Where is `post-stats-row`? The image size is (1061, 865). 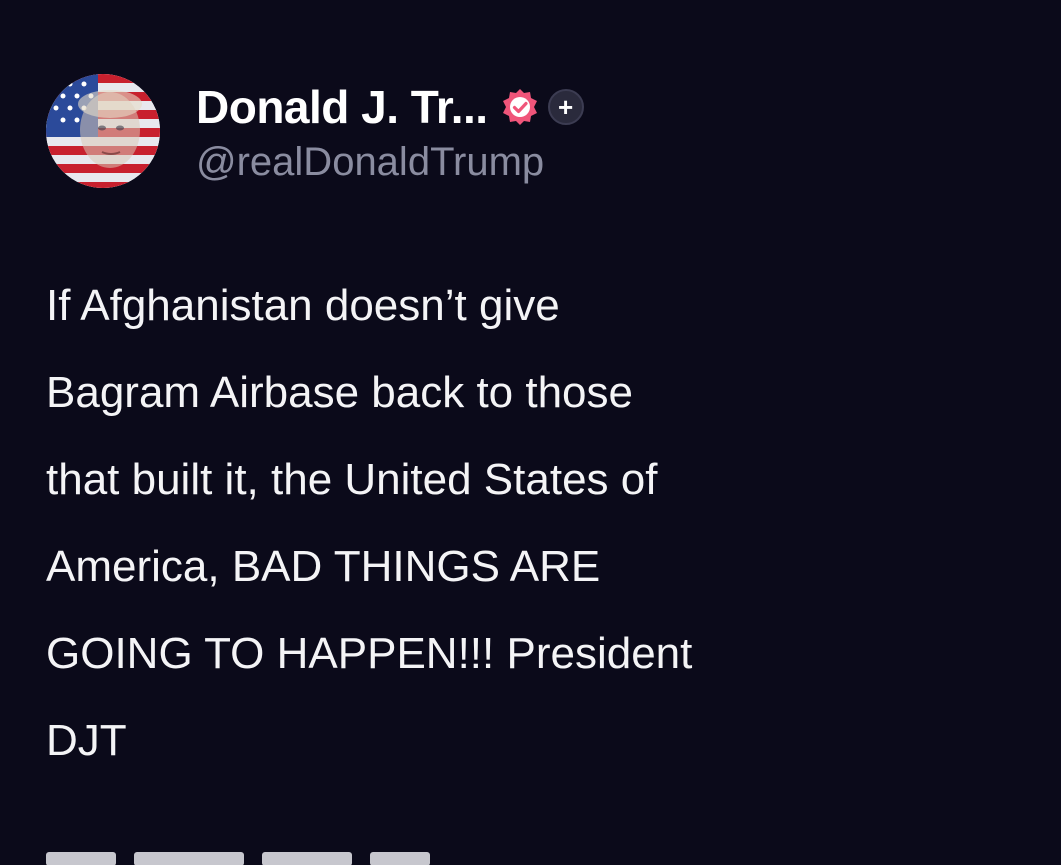 post-stats-row is located at coordinates (326, 858).